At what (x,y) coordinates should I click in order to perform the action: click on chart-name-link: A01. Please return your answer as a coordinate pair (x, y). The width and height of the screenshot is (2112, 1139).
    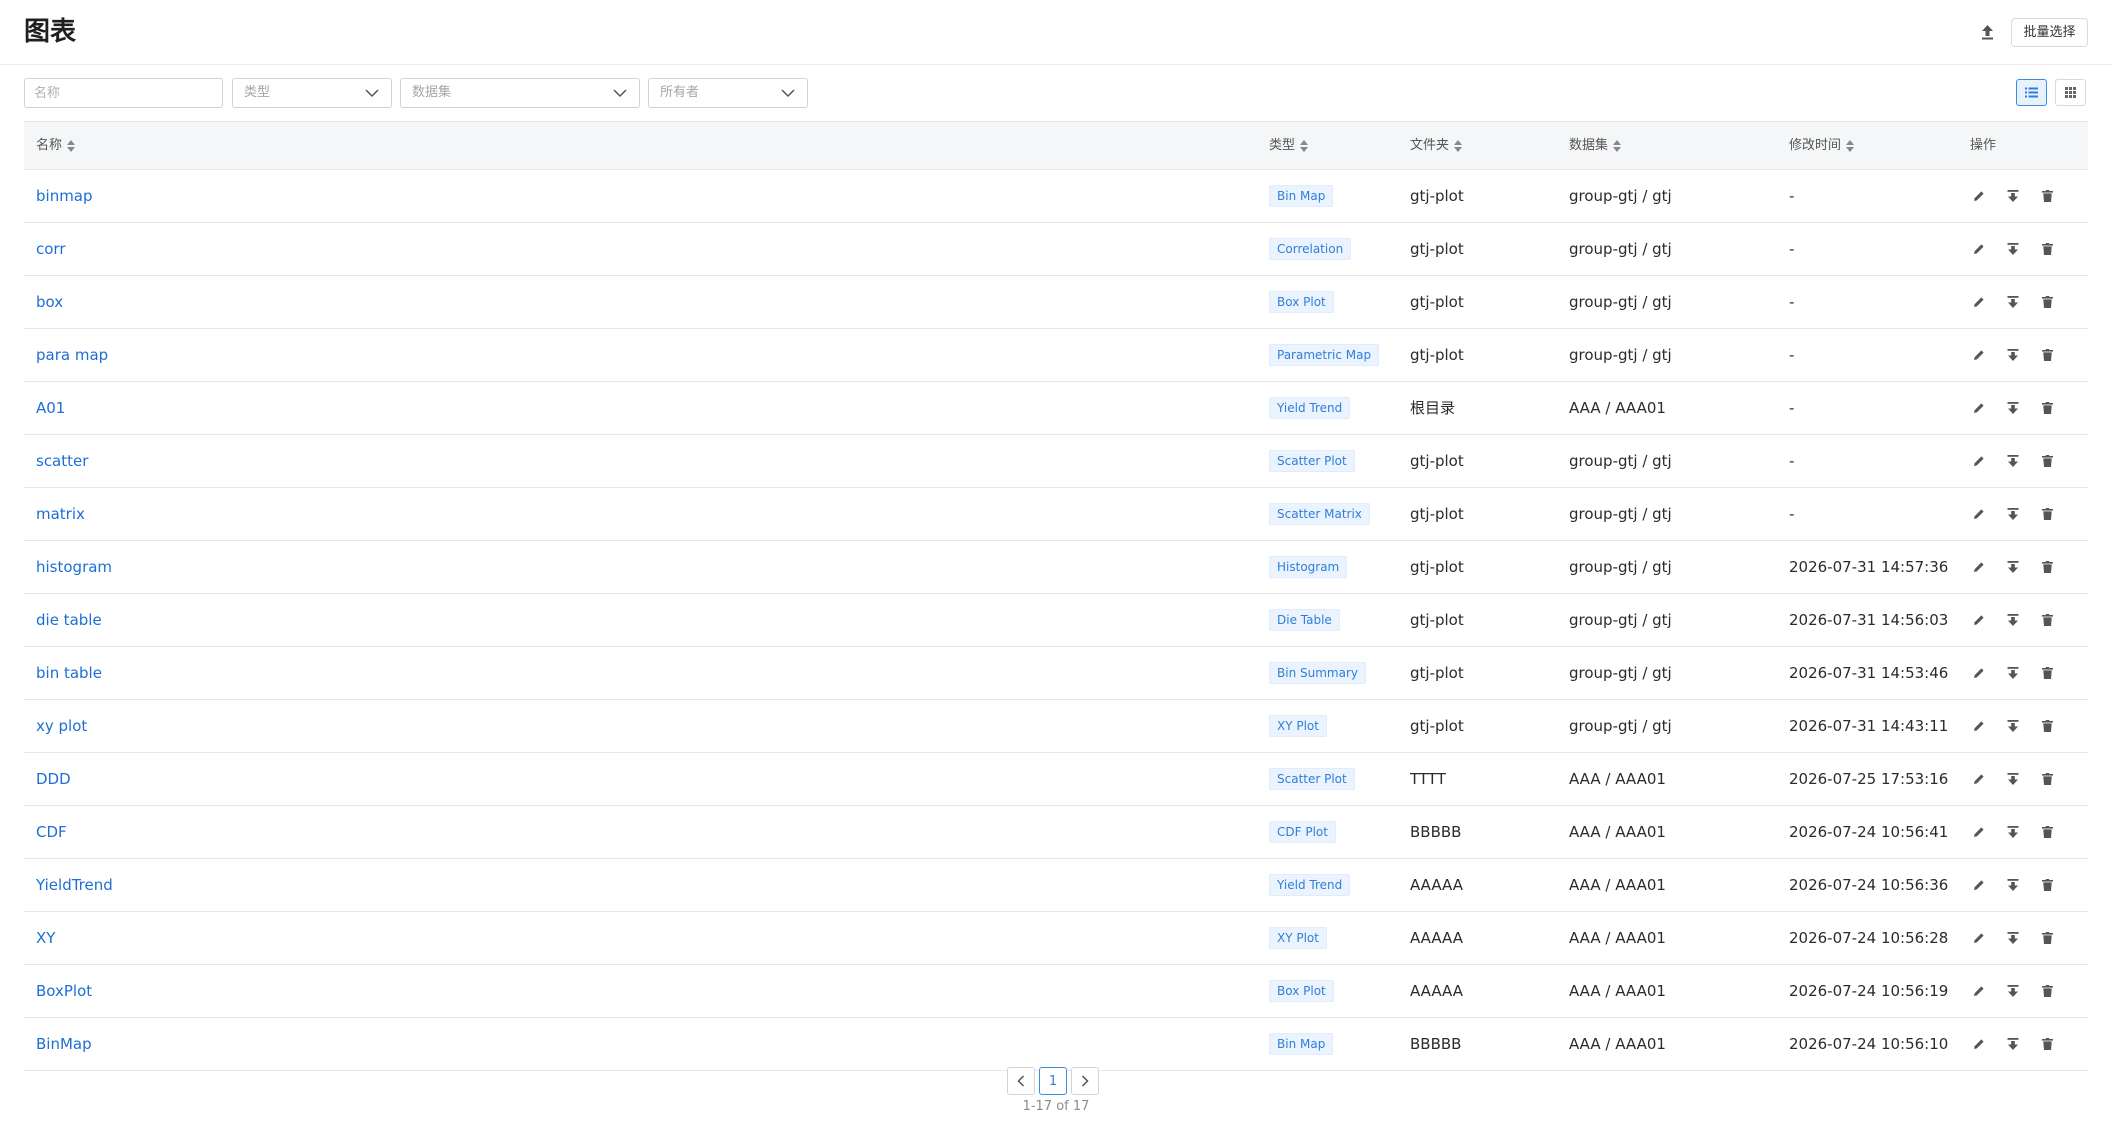
    Looking at the image, I should click on (50, 408).